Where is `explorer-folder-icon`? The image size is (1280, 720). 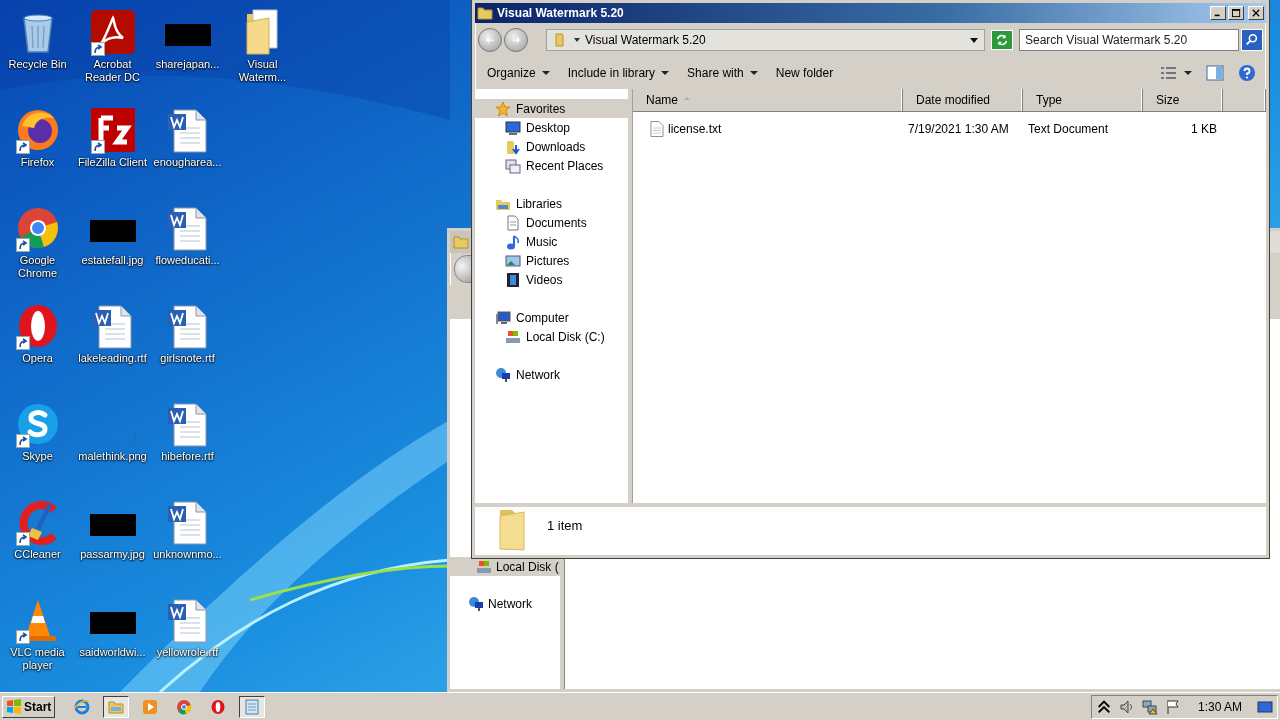
explorer-folder-icon is located at coordinates (116, 706).